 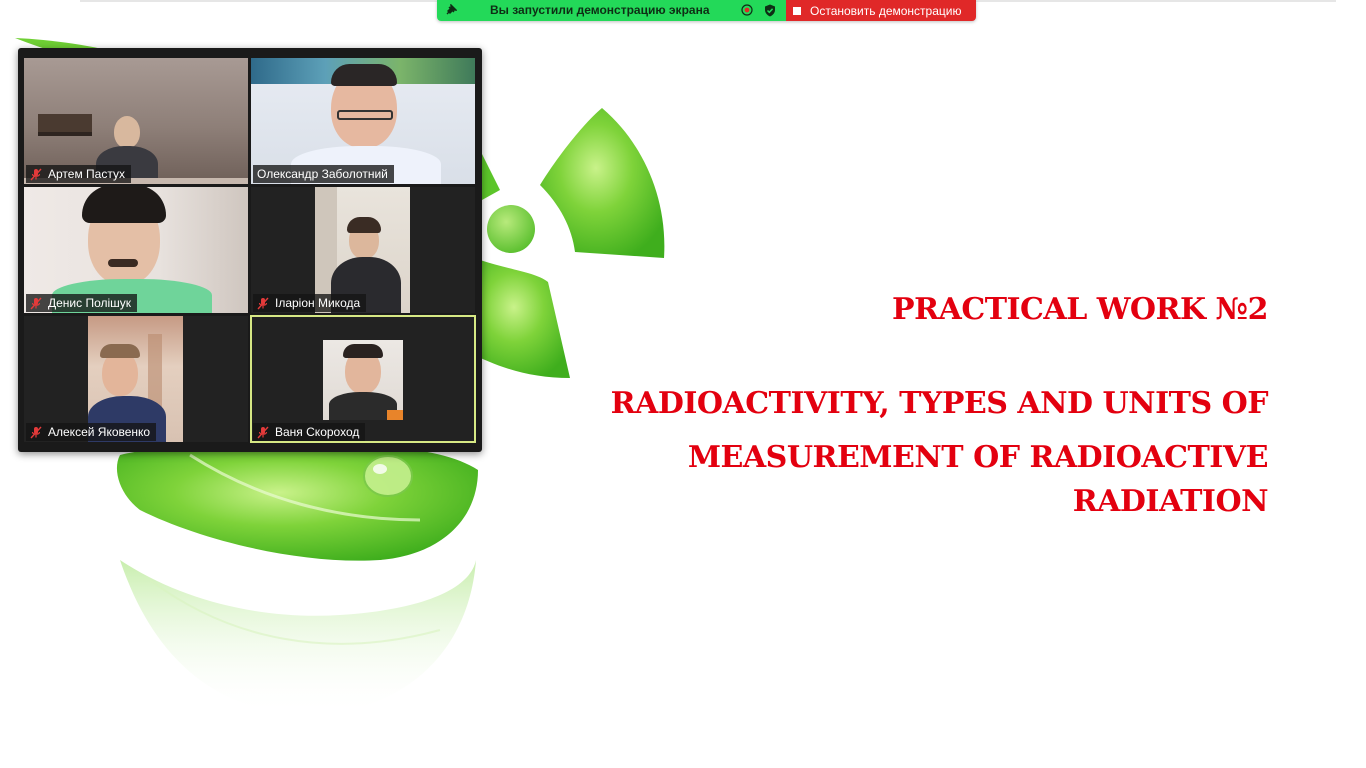 What do you see at coordinates (127, 132) in the screenshot?
I see `participant-head` at bounding box center [127, 132].